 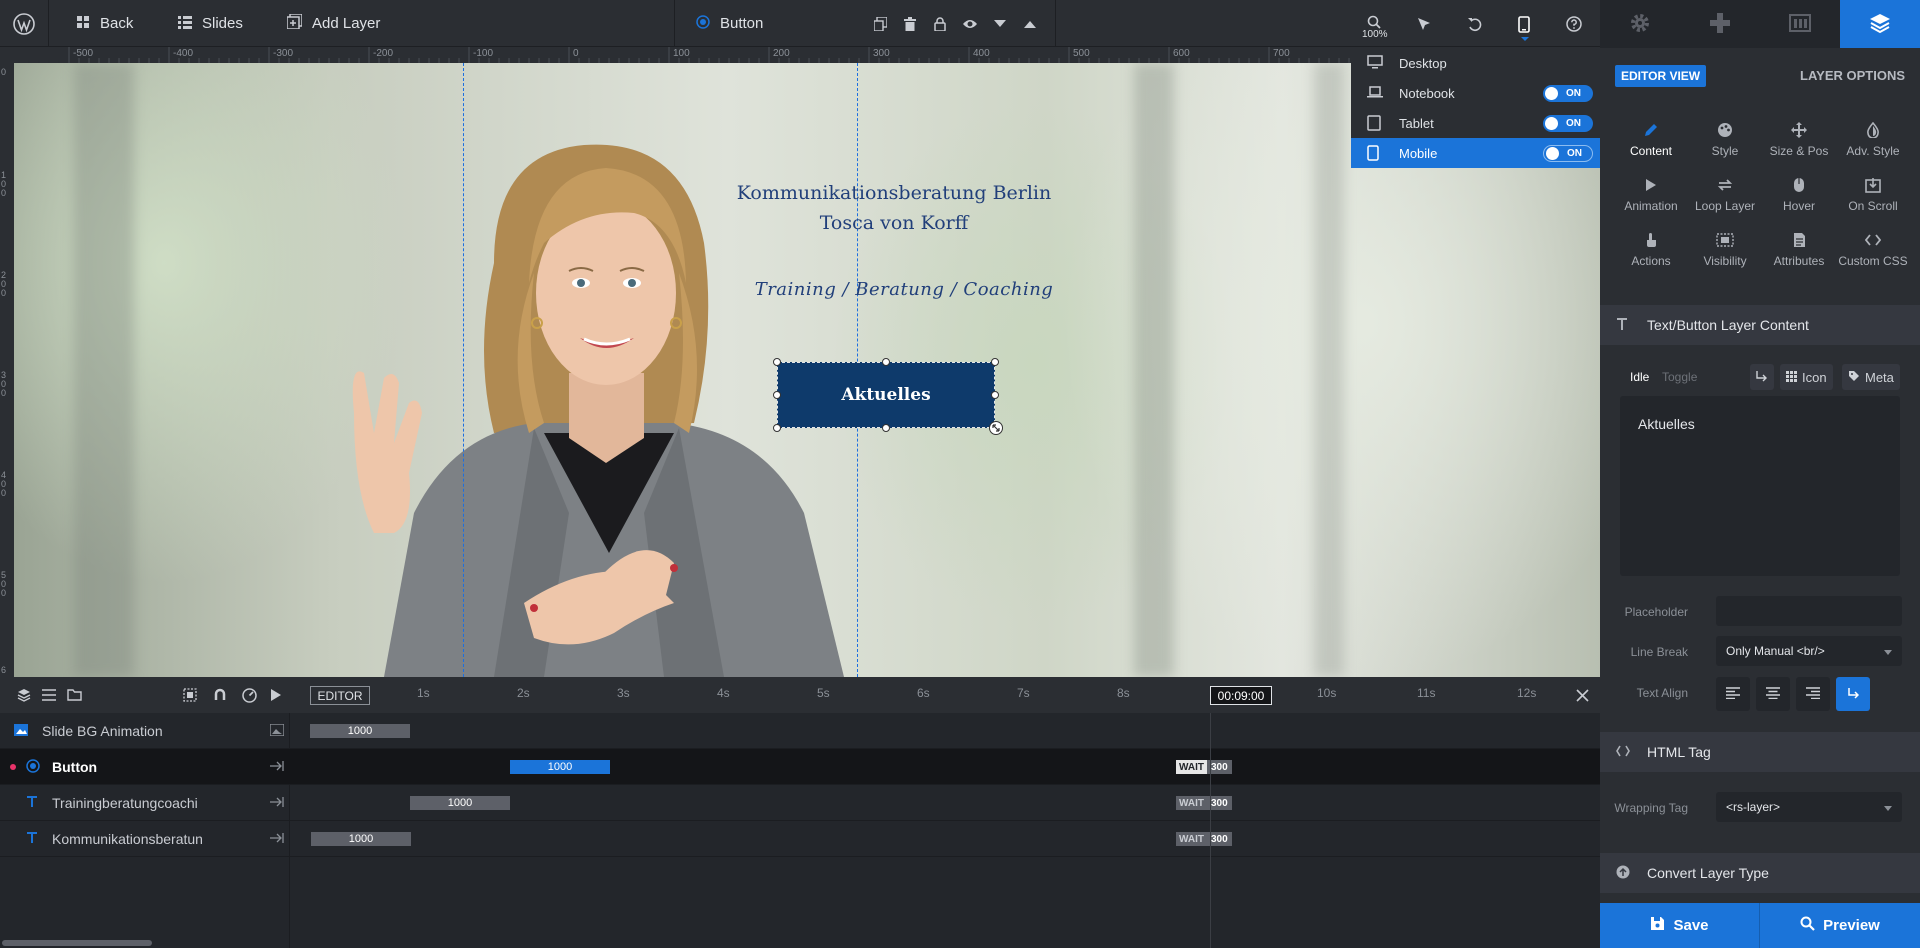 What do you see at coordinates (1760, 752) in the screenshot?
I see `section-html-tag: HTML Tag` at bounding box center [1760, 752].